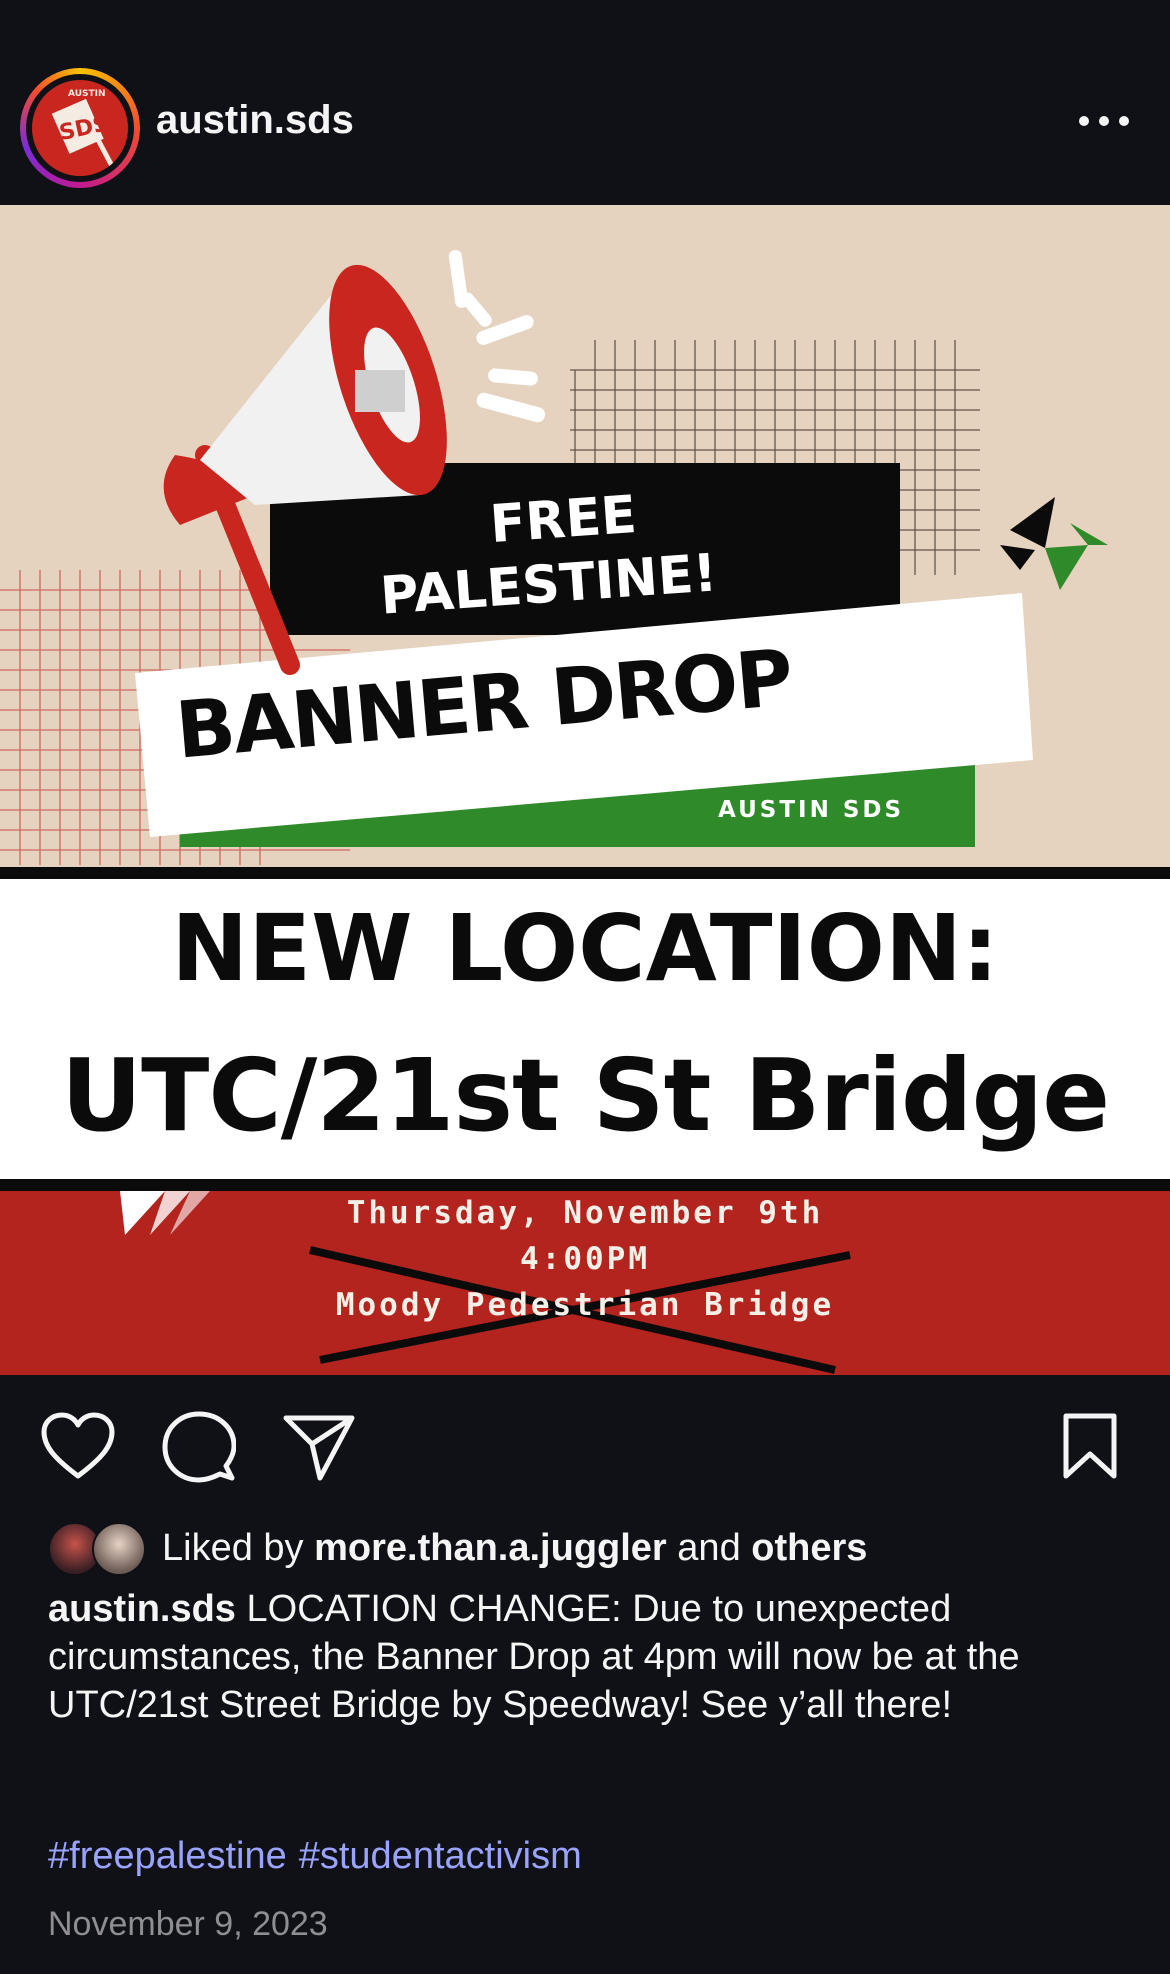 The image size is (1170, 1974). I want to click on post-date: November 9, 2023, so click(188, 1924).